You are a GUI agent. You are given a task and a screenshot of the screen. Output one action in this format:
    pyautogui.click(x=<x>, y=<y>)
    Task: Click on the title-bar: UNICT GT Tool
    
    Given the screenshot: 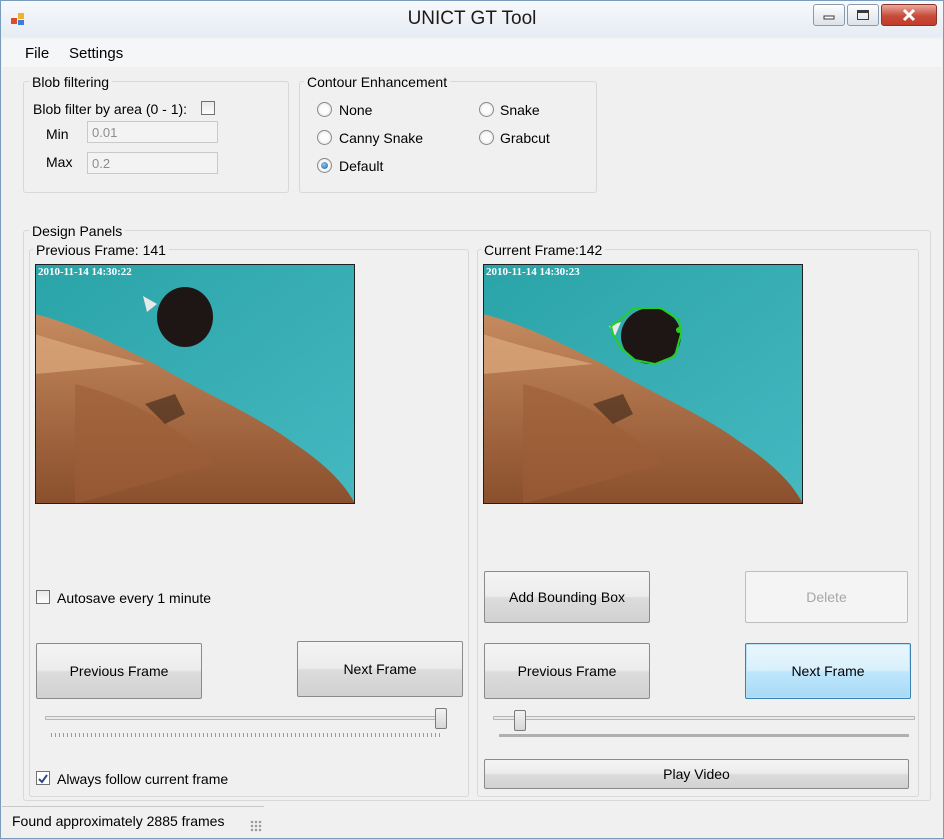 What is the action you would take?
    pyautogui.click(x=472, y=19)
    